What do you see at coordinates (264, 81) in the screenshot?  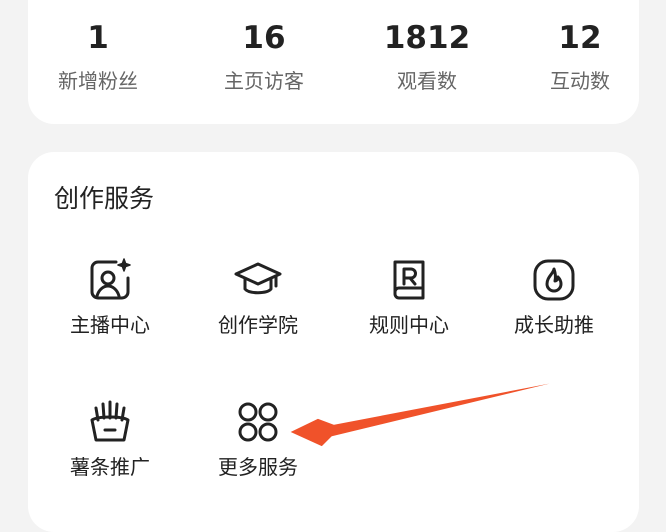 I see `stat-label: 主页访客` at bounding box center [264, 81].